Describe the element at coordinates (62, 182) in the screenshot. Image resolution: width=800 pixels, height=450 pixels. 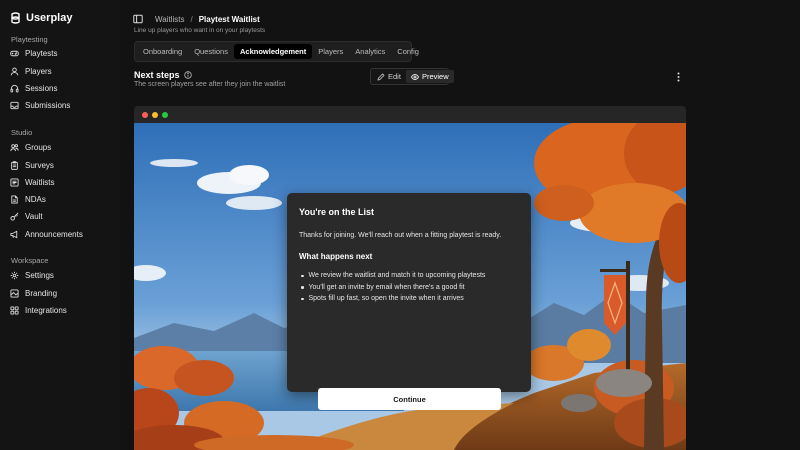
I see `sidebar-item-waitlists: Waitlists` at that location.